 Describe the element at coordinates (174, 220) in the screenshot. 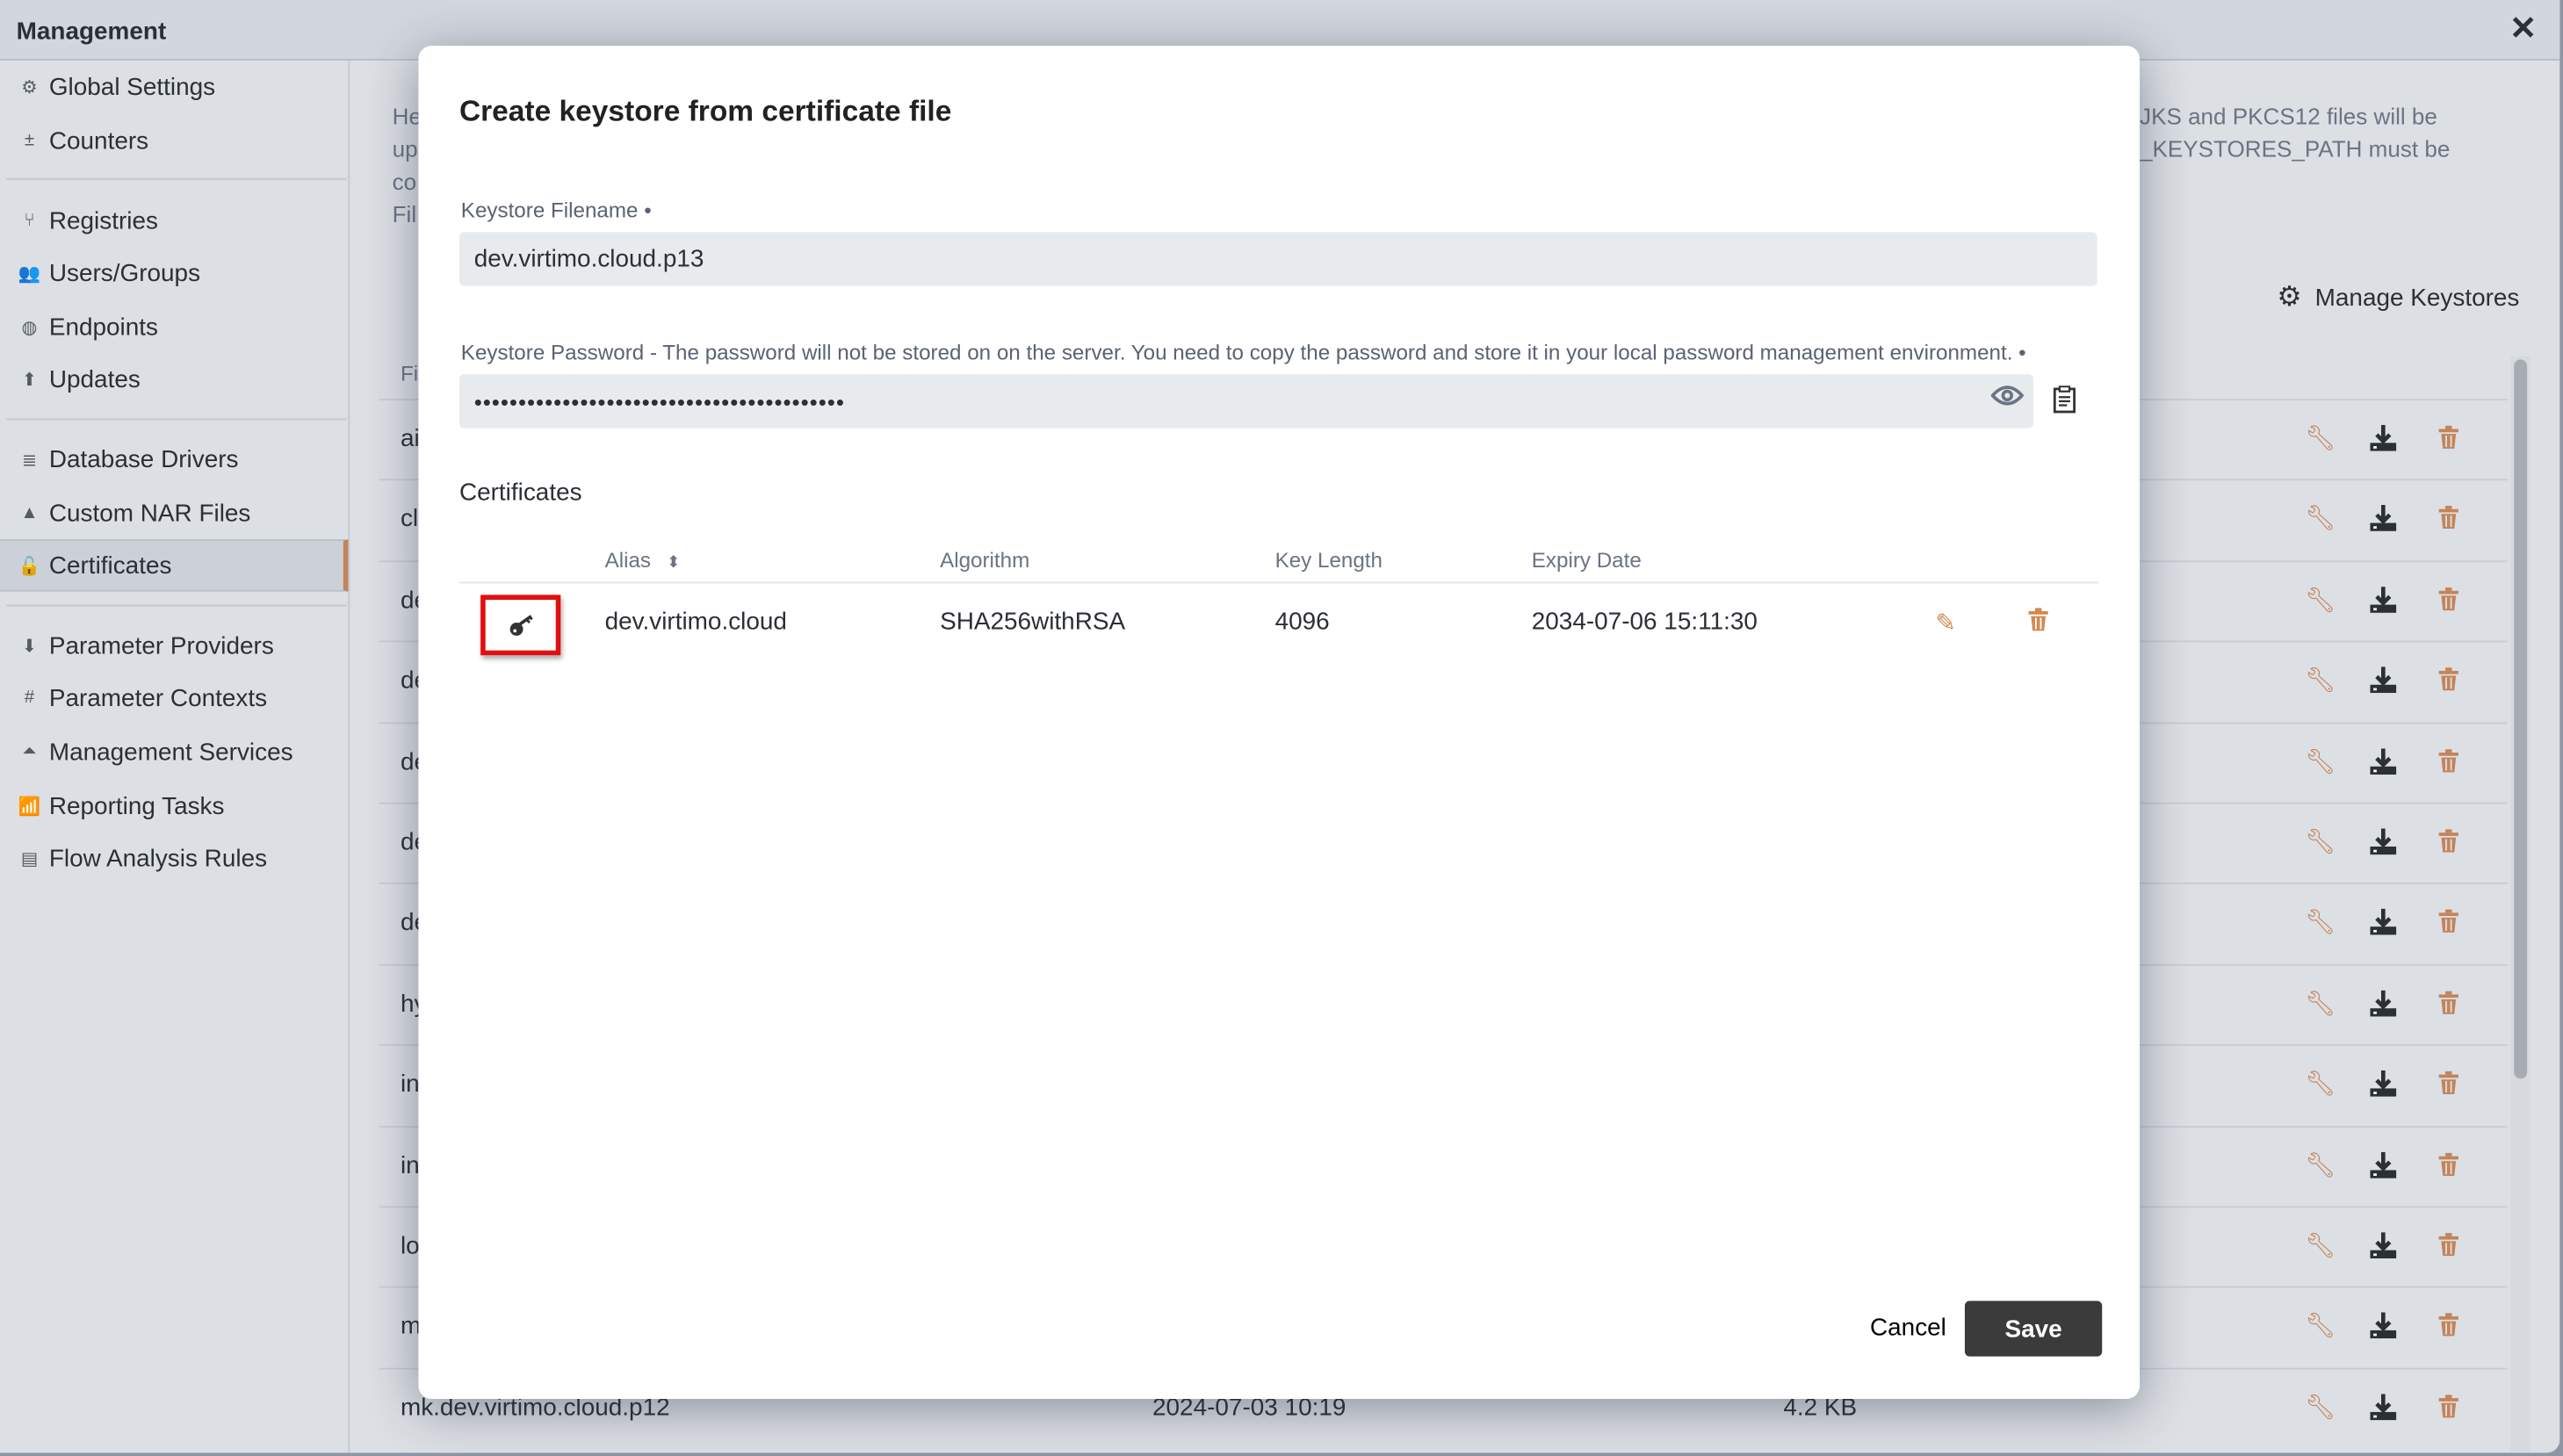

I see `sidebar-item-registries: ⑂ Registries` at that location.